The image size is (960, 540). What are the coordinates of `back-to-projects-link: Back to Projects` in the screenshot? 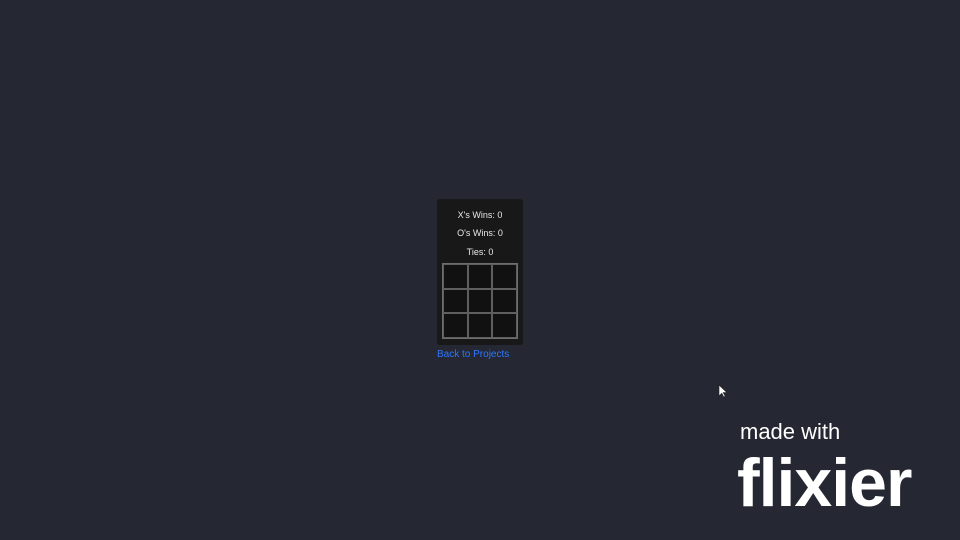 It's located at (473, 355).